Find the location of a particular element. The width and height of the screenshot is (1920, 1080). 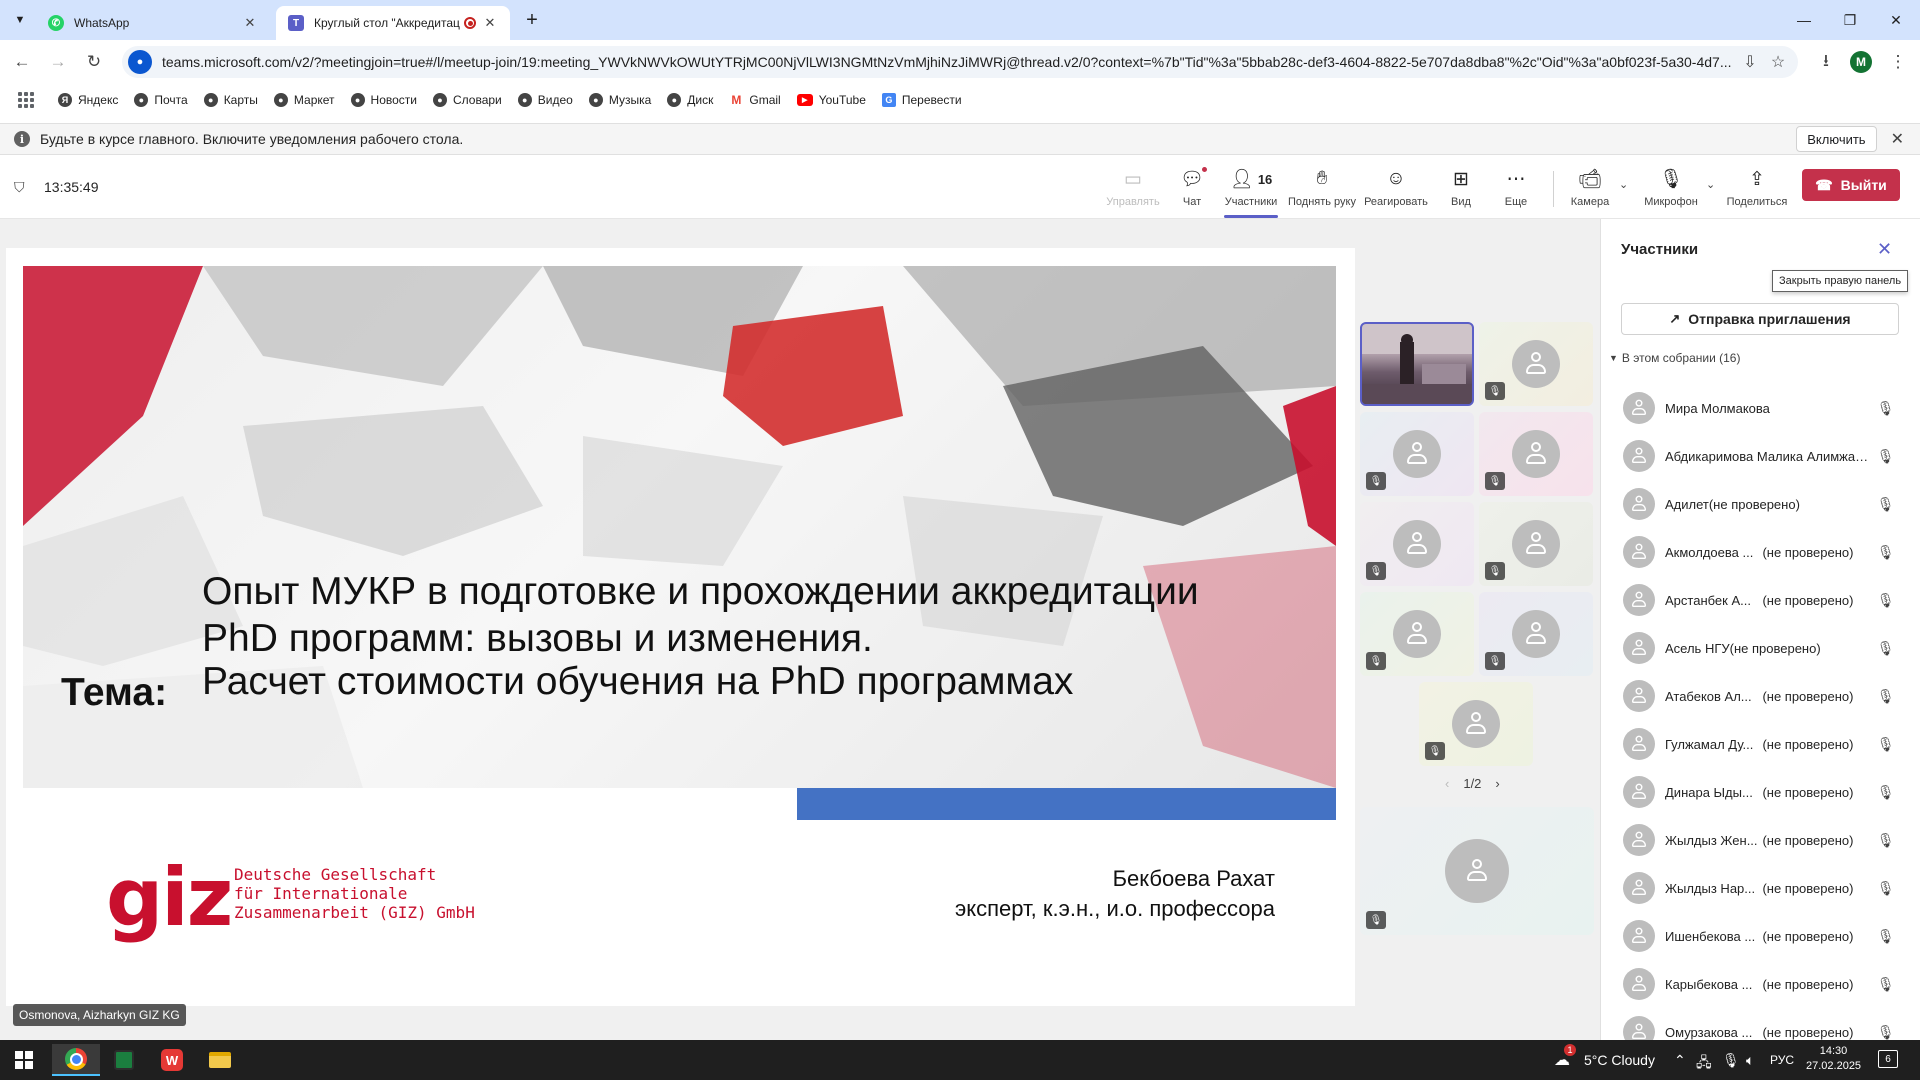

close-panel-icon: ✕ is located at coordinates (1884, 249).